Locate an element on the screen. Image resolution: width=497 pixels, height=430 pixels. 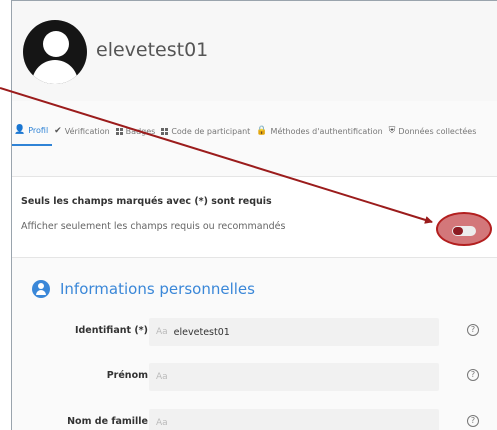
field-label: Prénom is located at coordinates (127, 375).